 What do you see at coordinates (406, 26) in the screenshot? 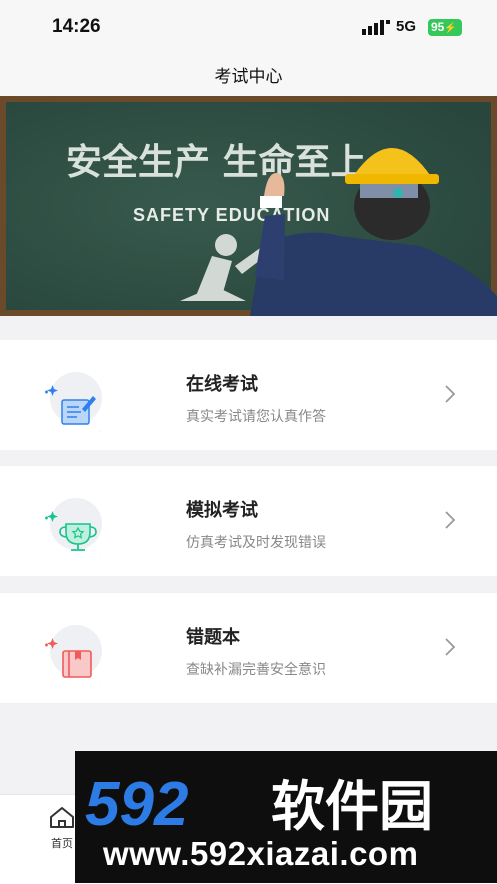
I see `network-type: 5G` at bounding box center [406, 26].